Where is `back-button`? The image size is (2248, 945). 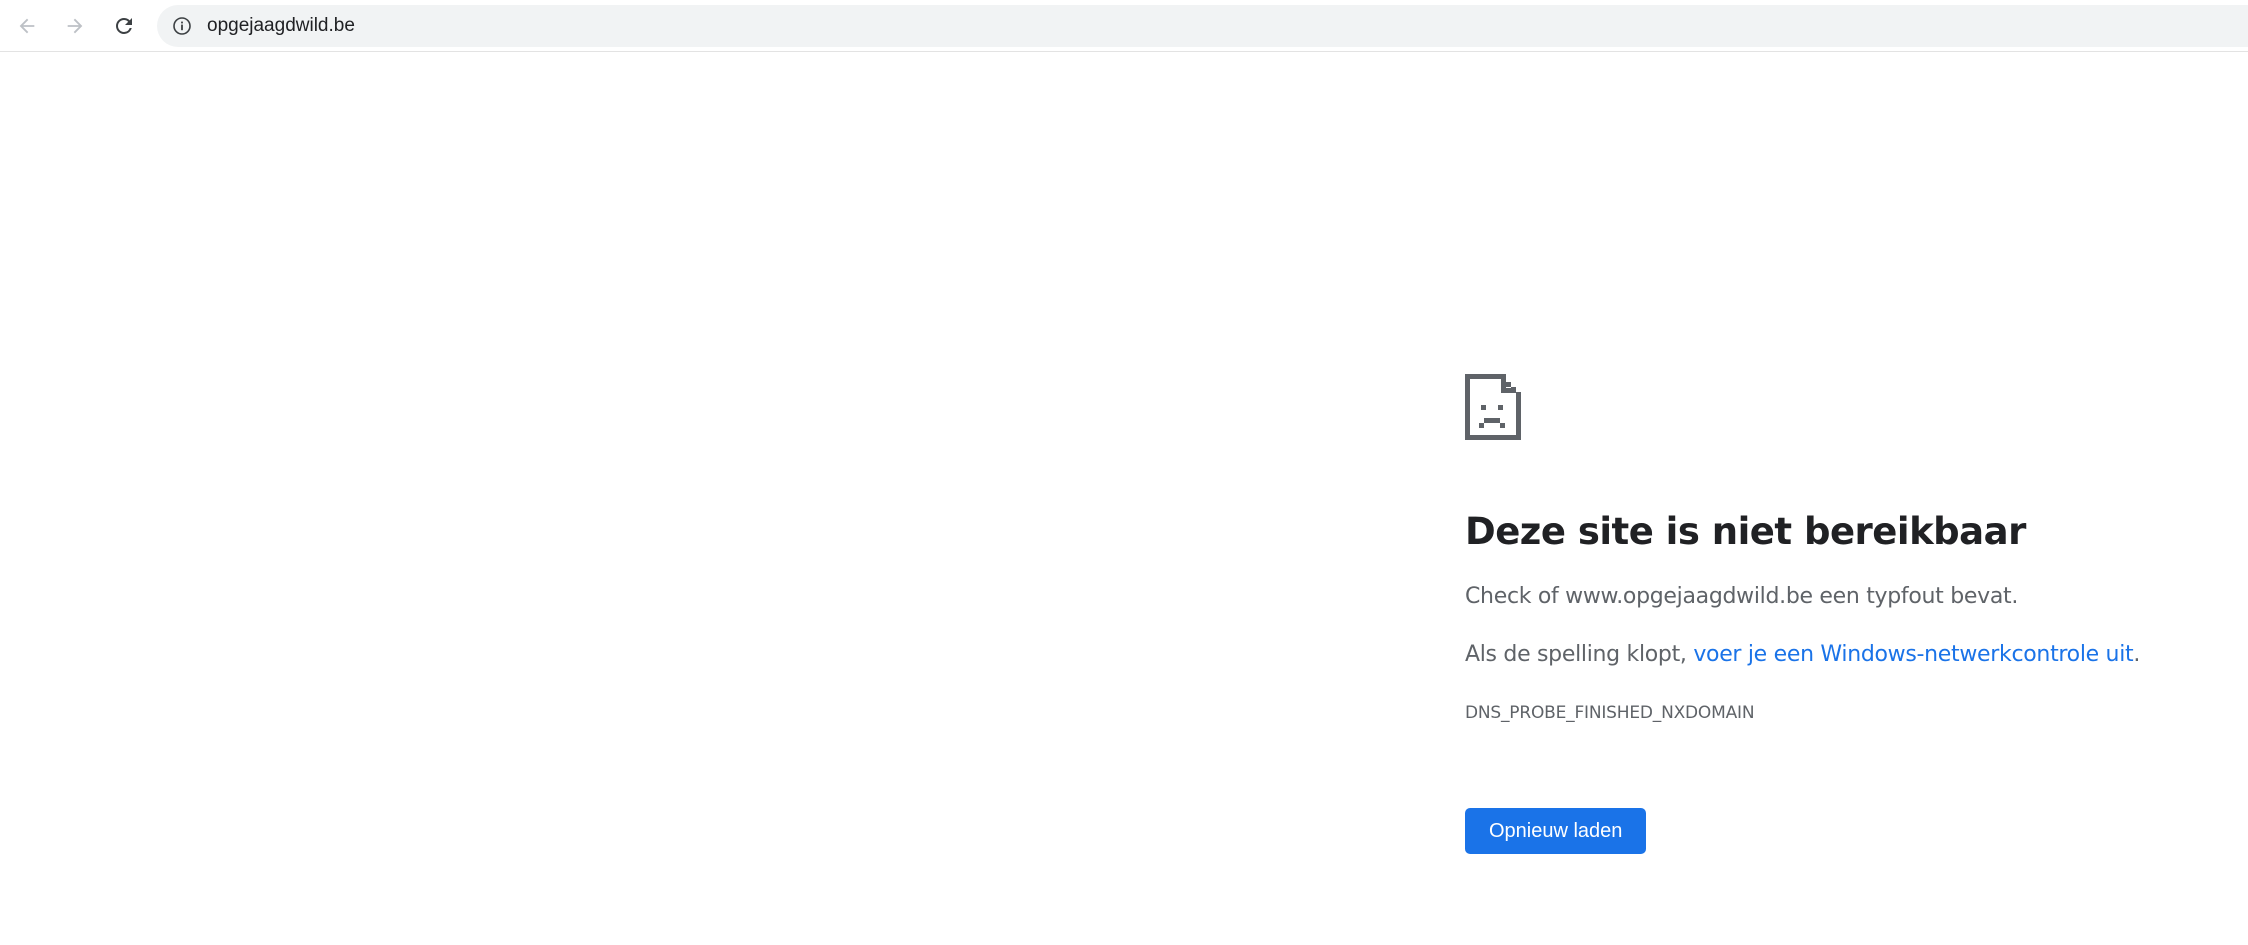
back-button is located at coordinates (27, 26).